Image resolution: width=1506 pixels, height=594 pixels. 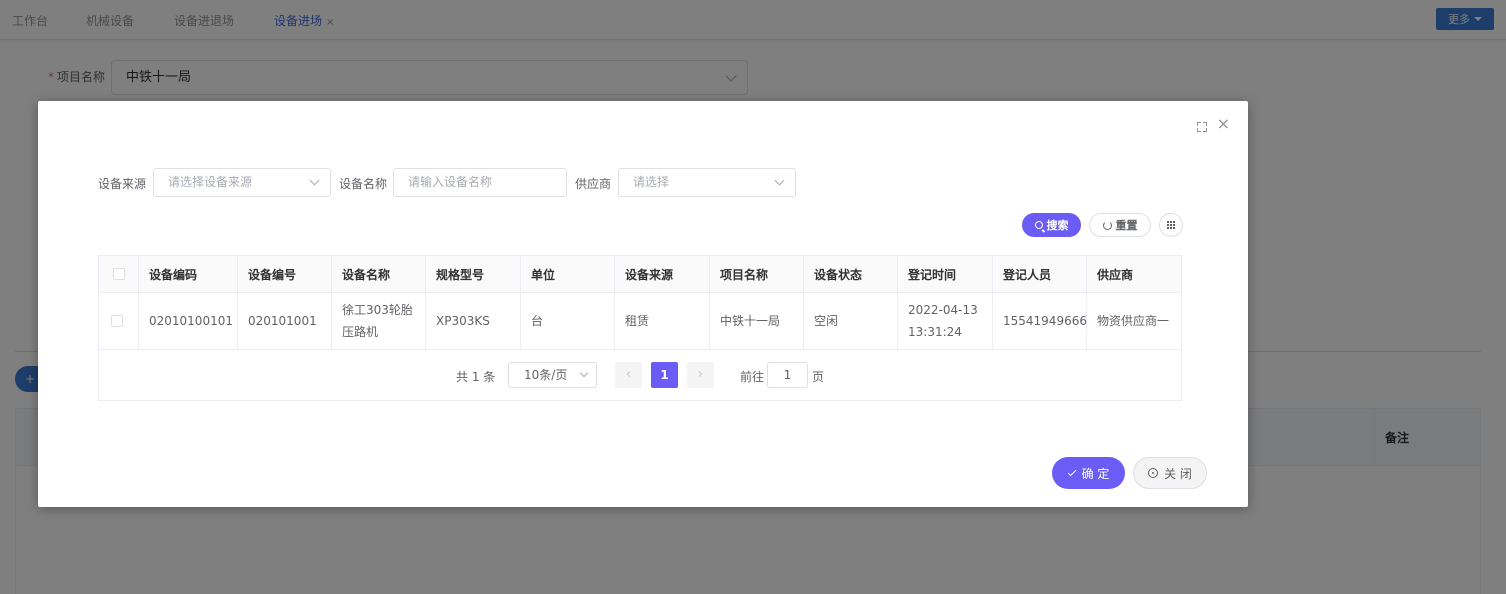 What do you see at coordinates (1153, 473) in the screenshot?
I see `circle-close-icon` at bounding box center [1153, 473].